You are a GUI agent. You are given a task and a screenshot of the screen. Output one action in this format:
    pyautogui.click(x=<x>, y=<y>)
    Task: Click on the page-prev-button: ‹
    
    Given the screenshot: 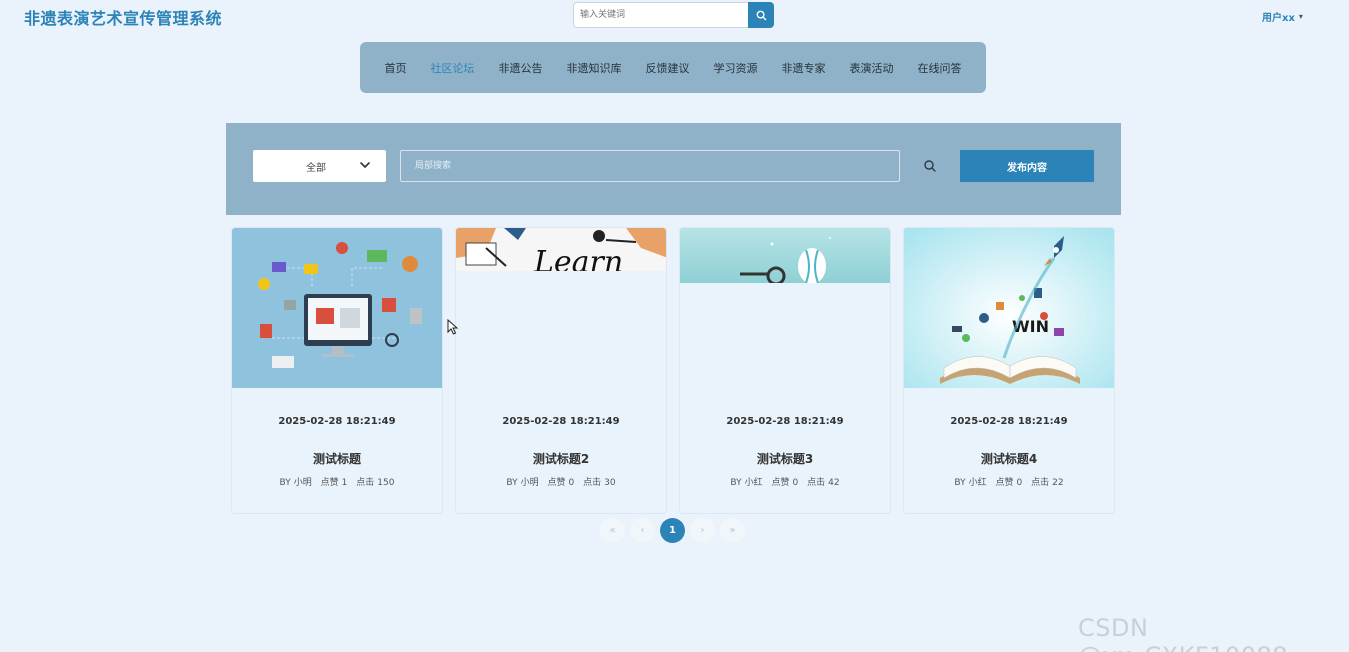 What is the action you would take?
    pyautogui.click(x=642, y=530)
    